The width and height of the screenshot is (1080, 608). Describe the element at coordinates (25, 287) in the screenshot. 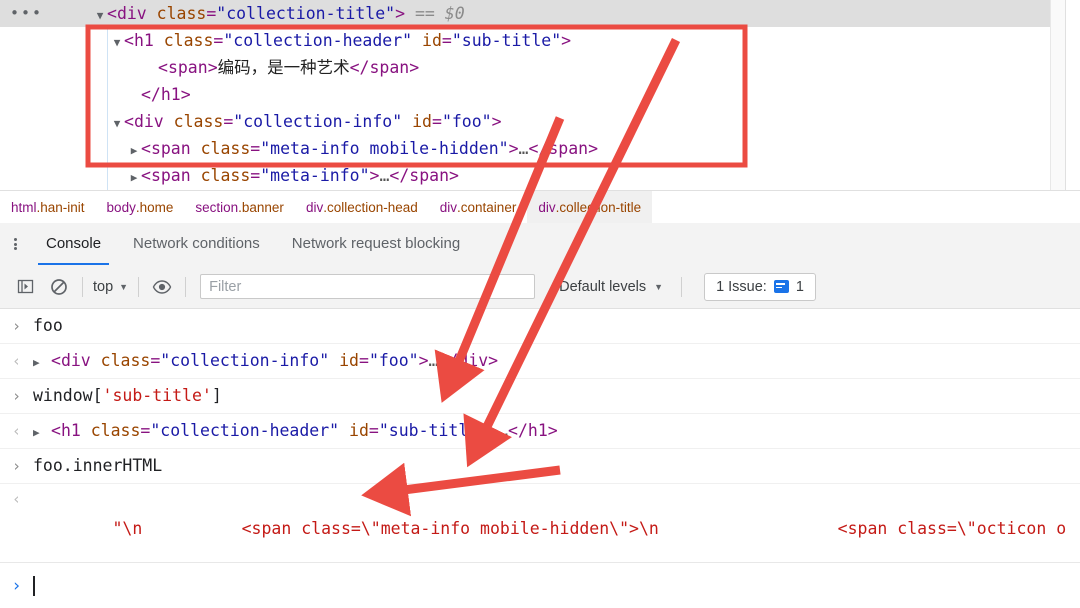

I see `console-sidebar-toggle-icon` at that location.